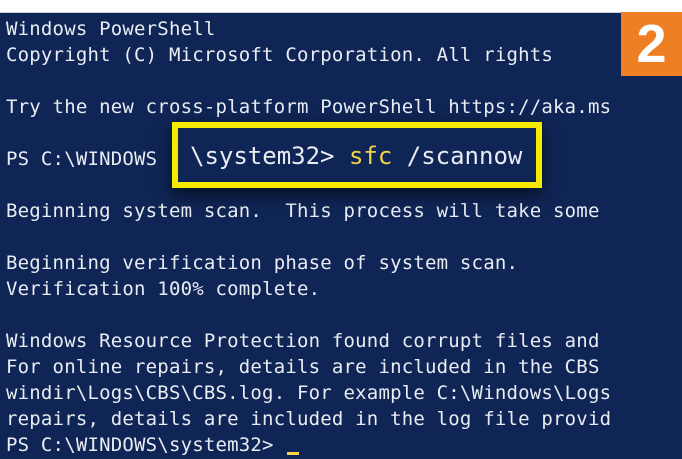 Image resolution: width=682 pixels, height=459 pixels. I want to click on text-cursor, so click(293, 453).